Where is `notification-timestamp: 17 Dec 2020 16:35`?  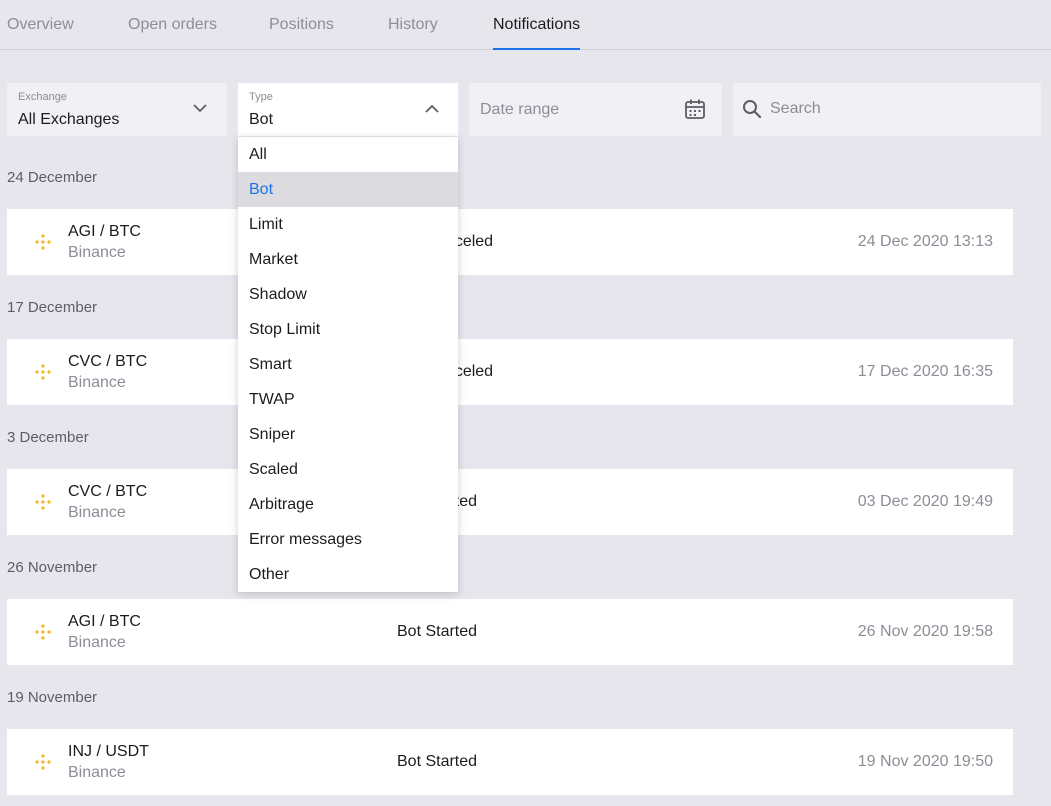
notification-timestamp: 17 Dec 2020 16:35 is located at coordinates (925, 371).